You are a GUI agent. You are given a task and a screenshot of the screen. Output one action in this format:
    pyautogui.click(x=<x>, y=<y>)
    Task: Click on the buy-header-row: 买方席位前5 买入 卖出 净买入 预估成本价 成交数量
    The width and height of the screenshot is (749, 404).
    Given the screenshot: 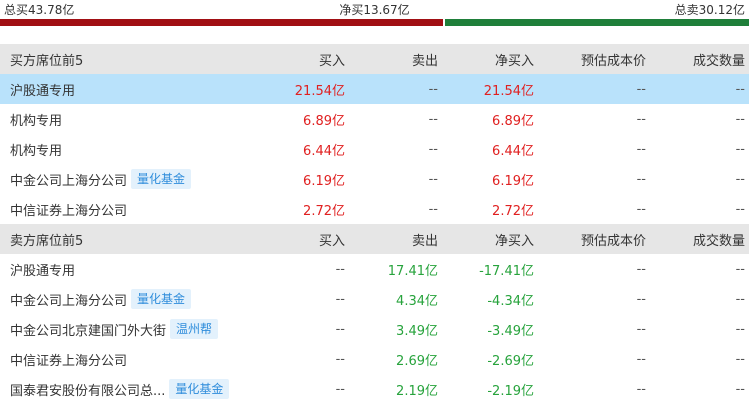 What is the action you would take?
    pyautogui.click(x=374, y=59)
    